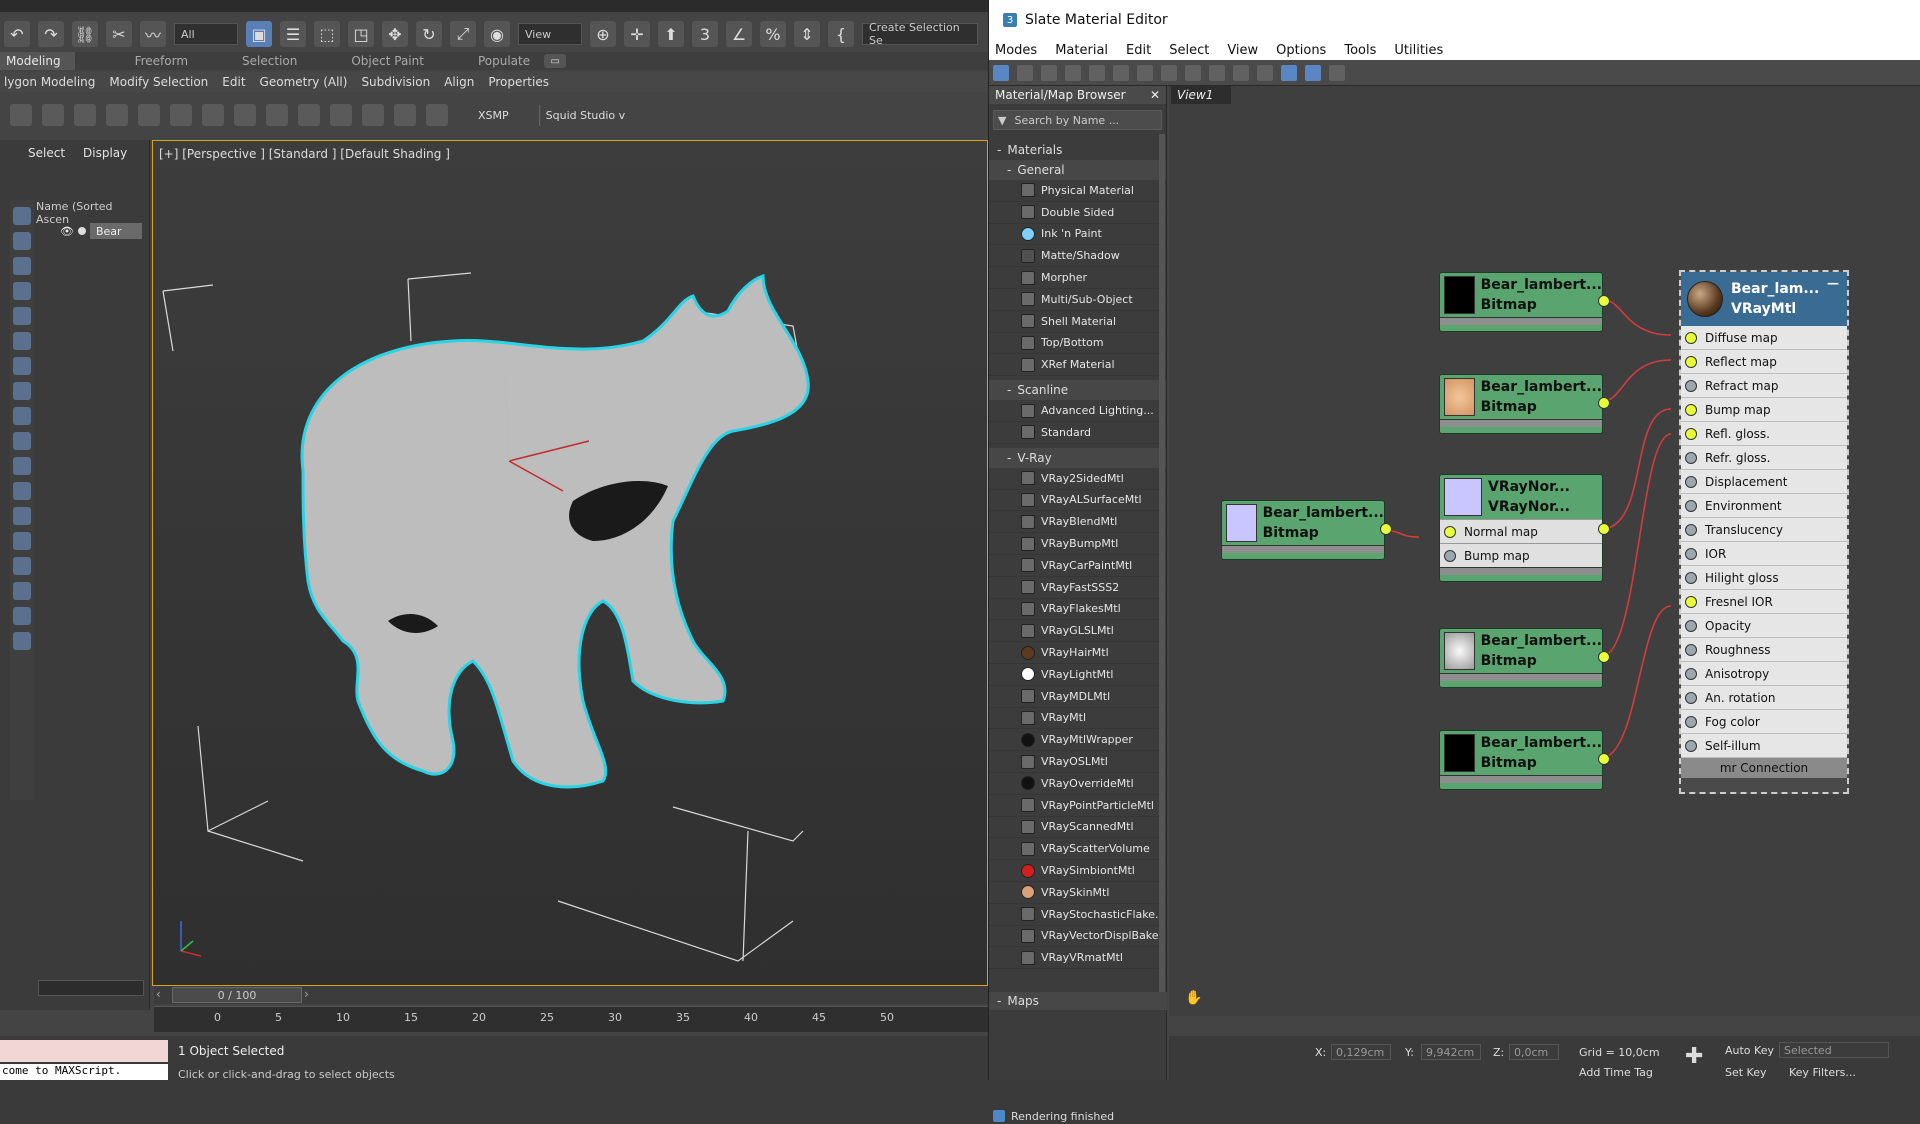 This screenshot has width=1920, height=1124. I want to click on bitmap-node-2: Bear_lambert... Bitmap, so click(1524, 404).